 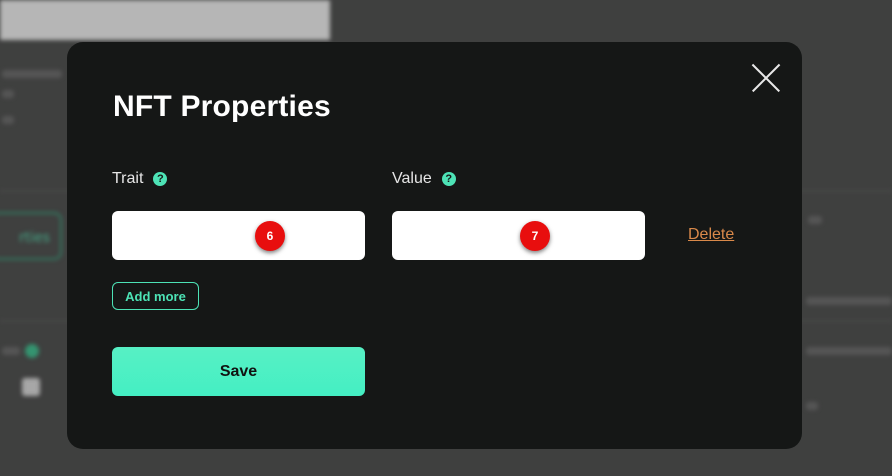 I want to click on value-label-row: Value ?, so click(x=424, y=179).